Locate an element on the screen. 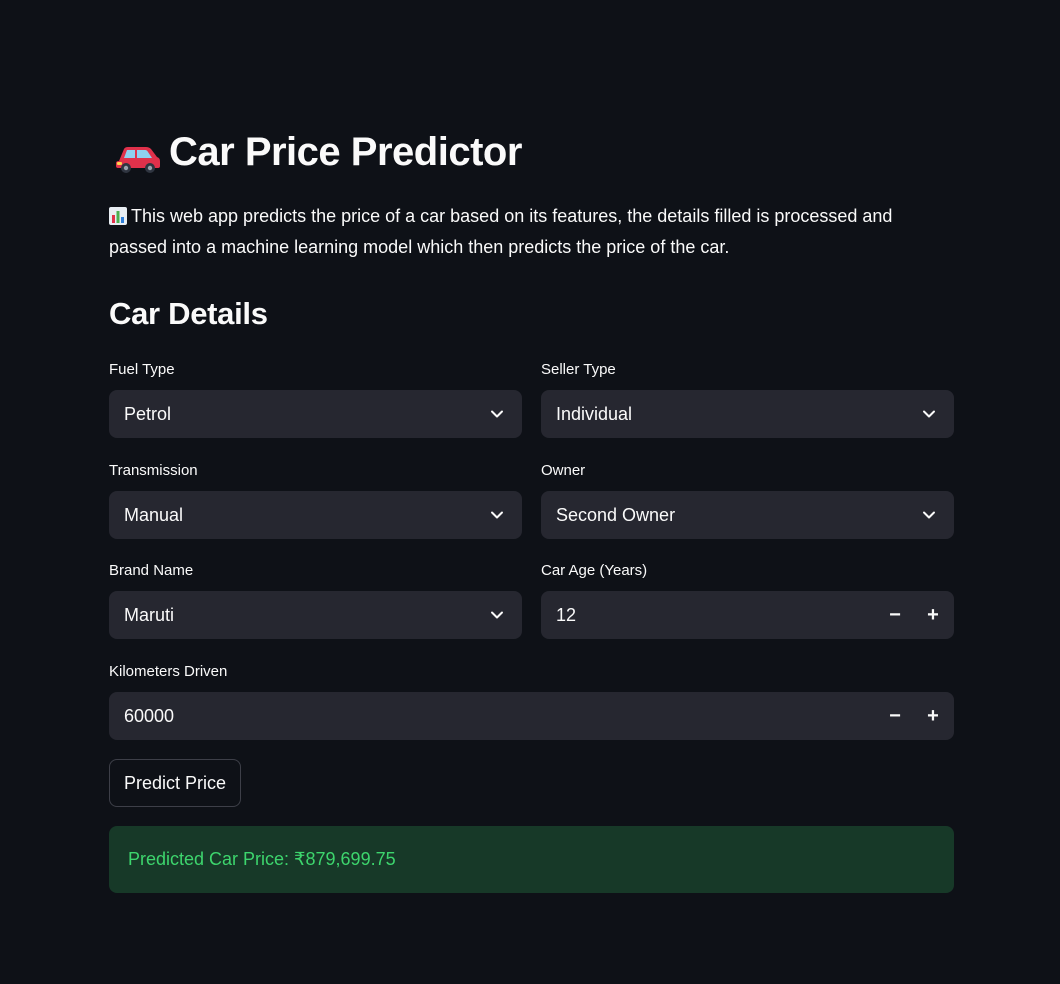 The width and height of the screenshot is (1060, 984). seller-type-field: Seller Type Individual is located at coordinates (747, 399).